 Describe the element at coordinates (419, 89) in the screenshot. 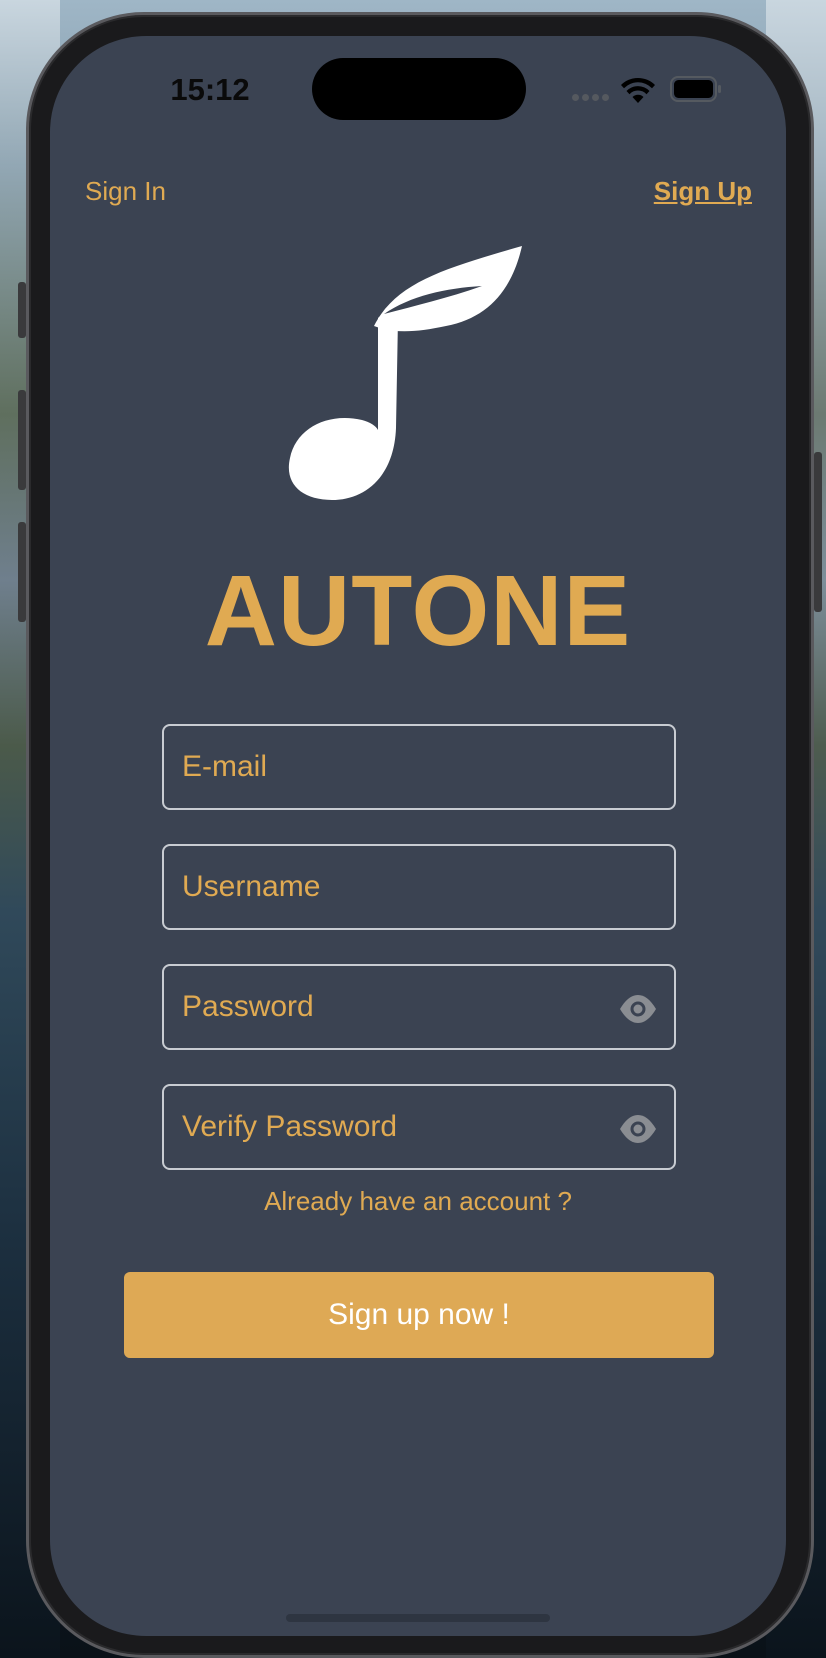

I see `dynamic-island` at that location.